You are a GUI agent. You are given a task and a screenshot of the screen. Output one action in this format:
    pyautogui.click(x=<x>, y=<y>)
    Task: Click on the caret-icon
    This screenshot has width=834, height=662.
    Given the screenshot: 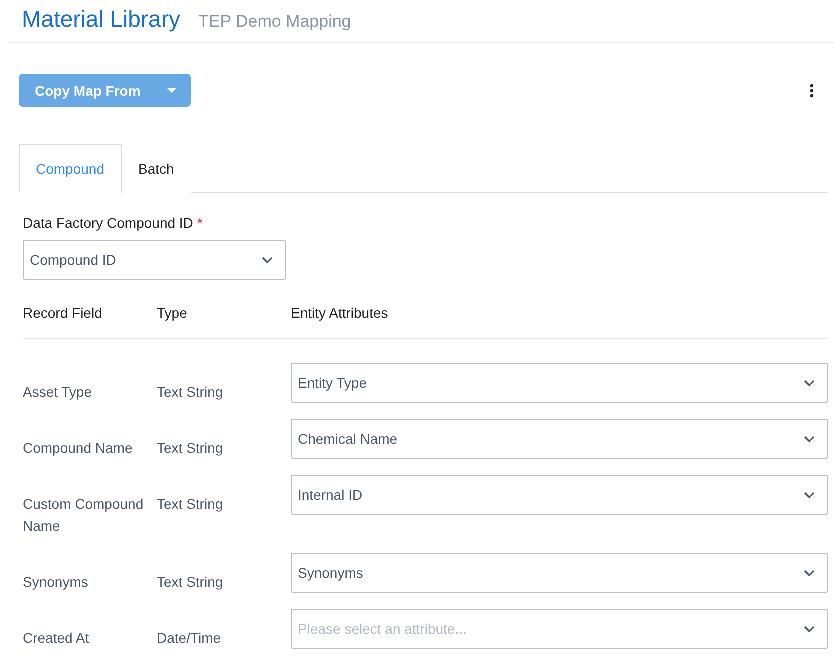 What is the action you would take?
    pyautogui.click(x=171, y=90)
    